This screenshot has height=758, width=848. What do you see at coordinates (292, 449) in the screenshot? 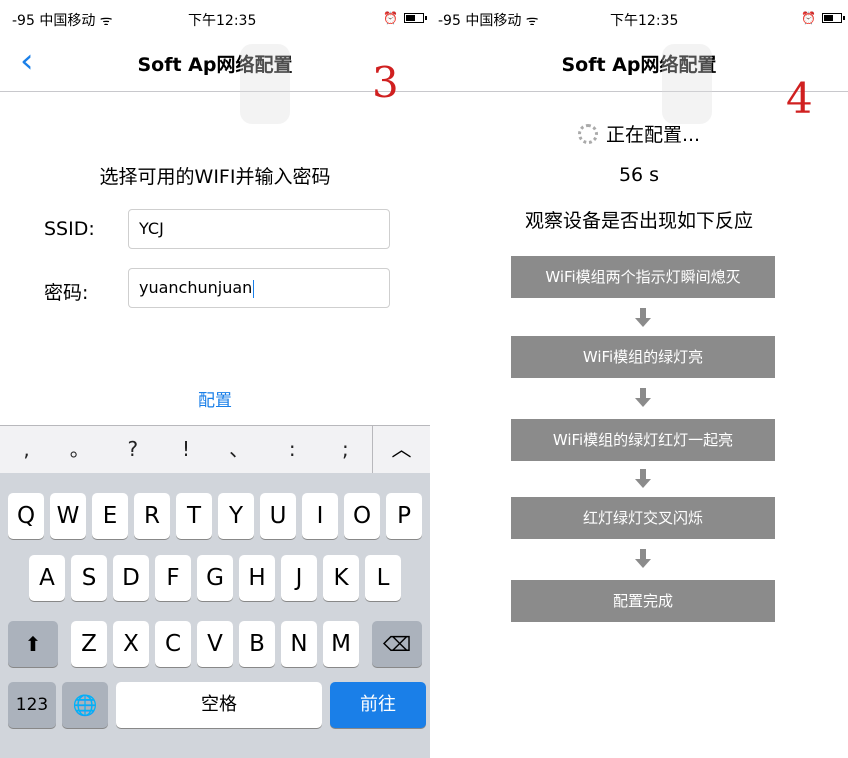
I see `punct-key: :` at bounding box center [292, 449].